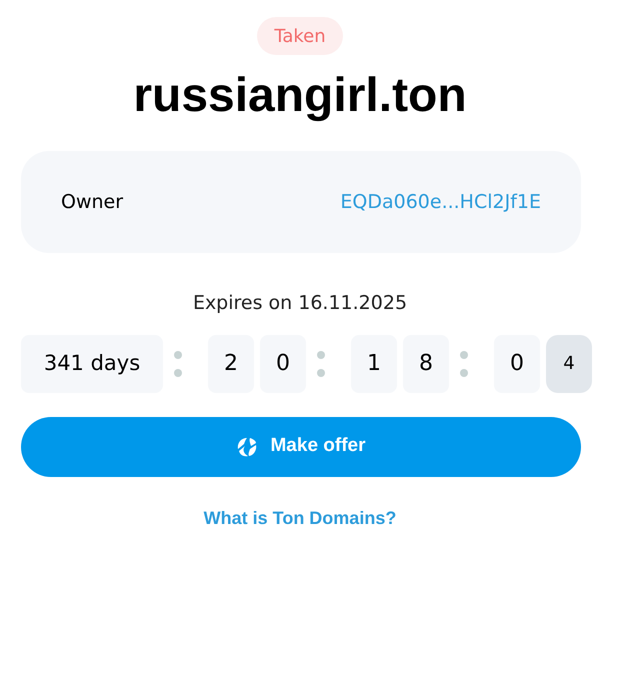  I want to click on make-offer-button: Make offer, so click(301, 446).